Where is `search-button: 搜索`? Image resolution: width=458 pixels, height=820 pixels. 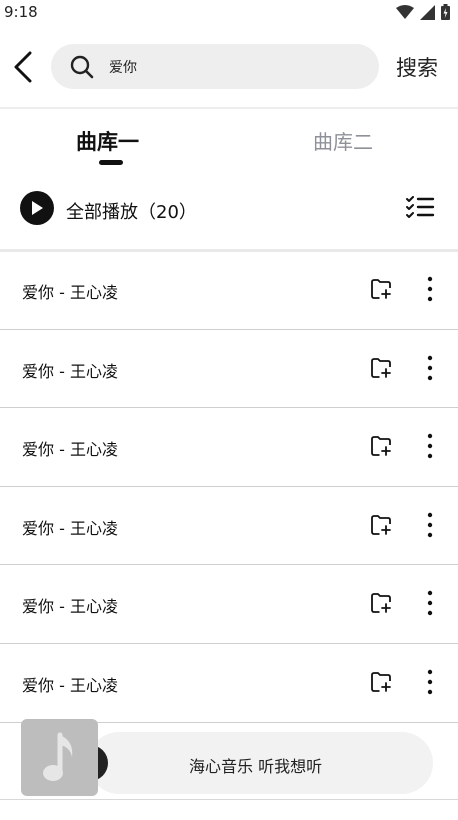 search-button: 搜索 is located at coordinates (417, 67).